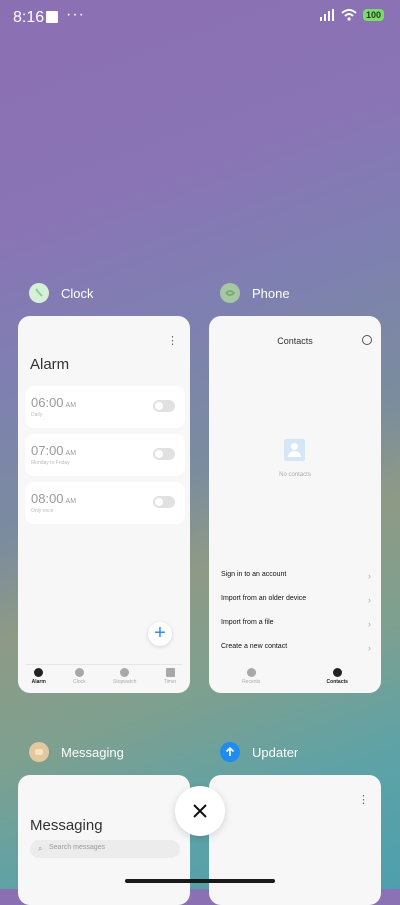  I want to click on tab-recents: Recents, so click(251, 676).